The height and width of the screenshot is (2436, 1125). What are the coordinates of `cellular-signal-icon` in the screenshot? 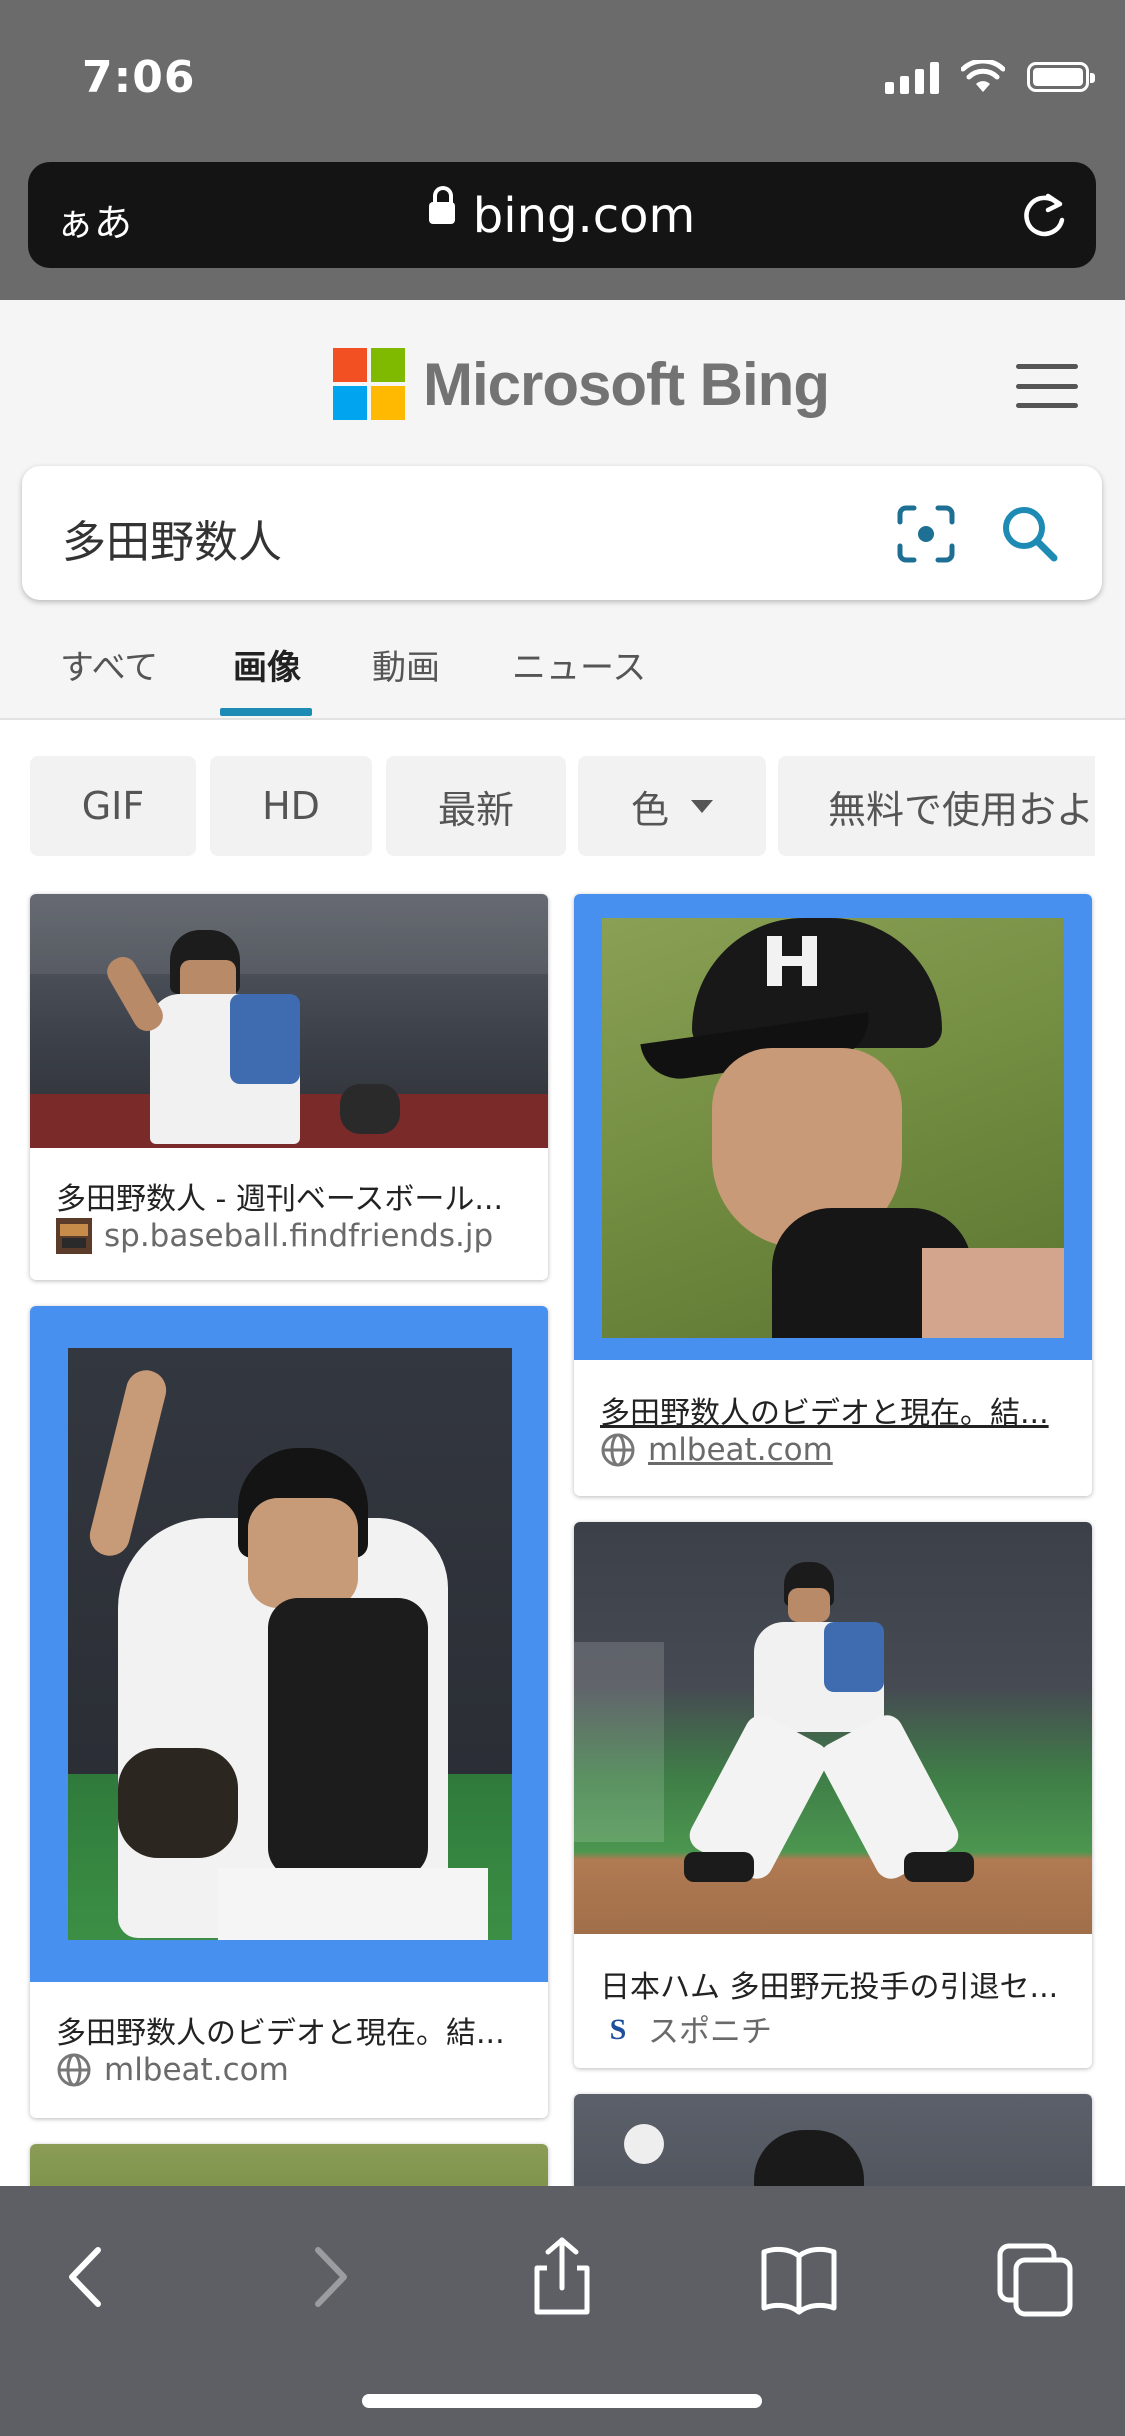 It's located at (912, 77).